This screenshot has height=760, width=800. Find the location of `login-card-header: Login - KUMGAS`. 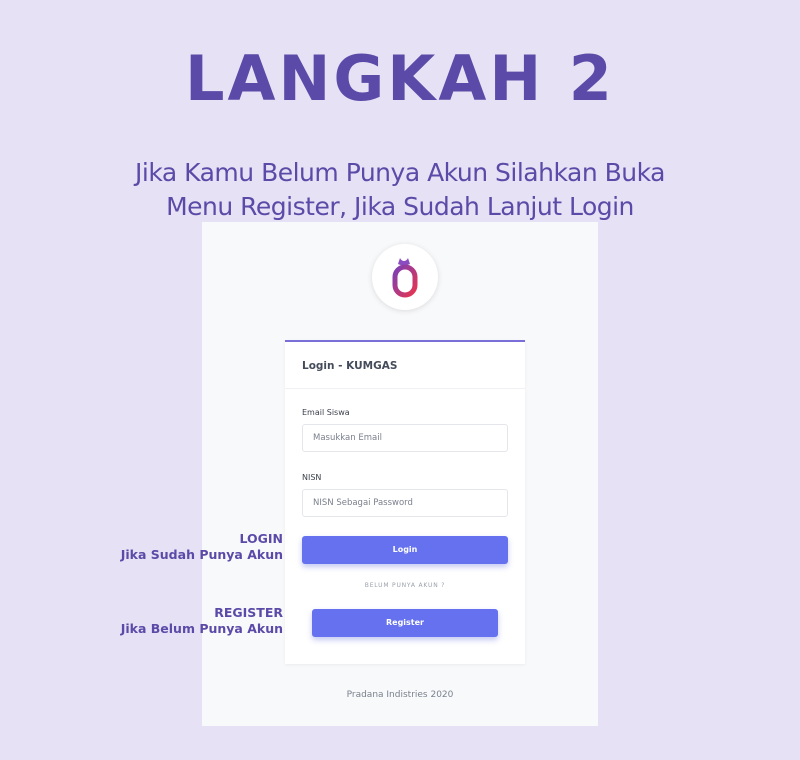

login-card-header: Login - KUMGAS is located at coordinates (405, 365).